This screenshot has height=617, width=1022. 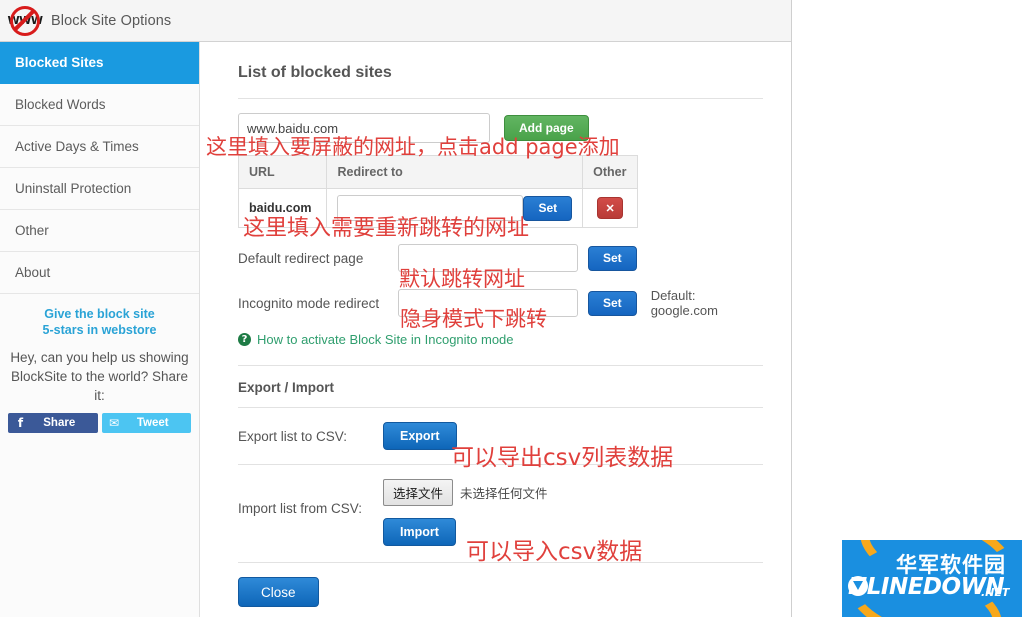 What do you see at coordinates (99, 147) in the screenshot?
I see `sidebar-item-active-days-times: Active Days & Times` at bounding box center [99, 147].